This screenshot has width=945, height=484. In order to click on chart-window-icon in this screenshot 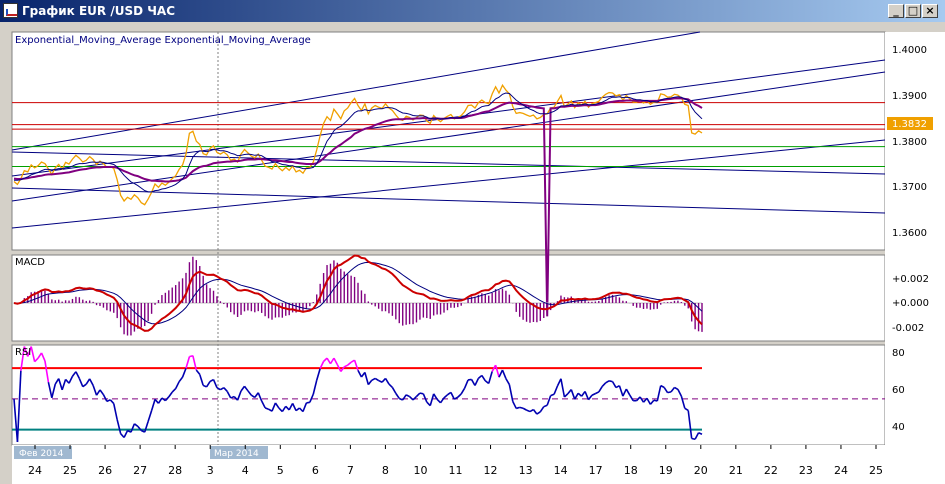, I will do `click(10, 10)`.